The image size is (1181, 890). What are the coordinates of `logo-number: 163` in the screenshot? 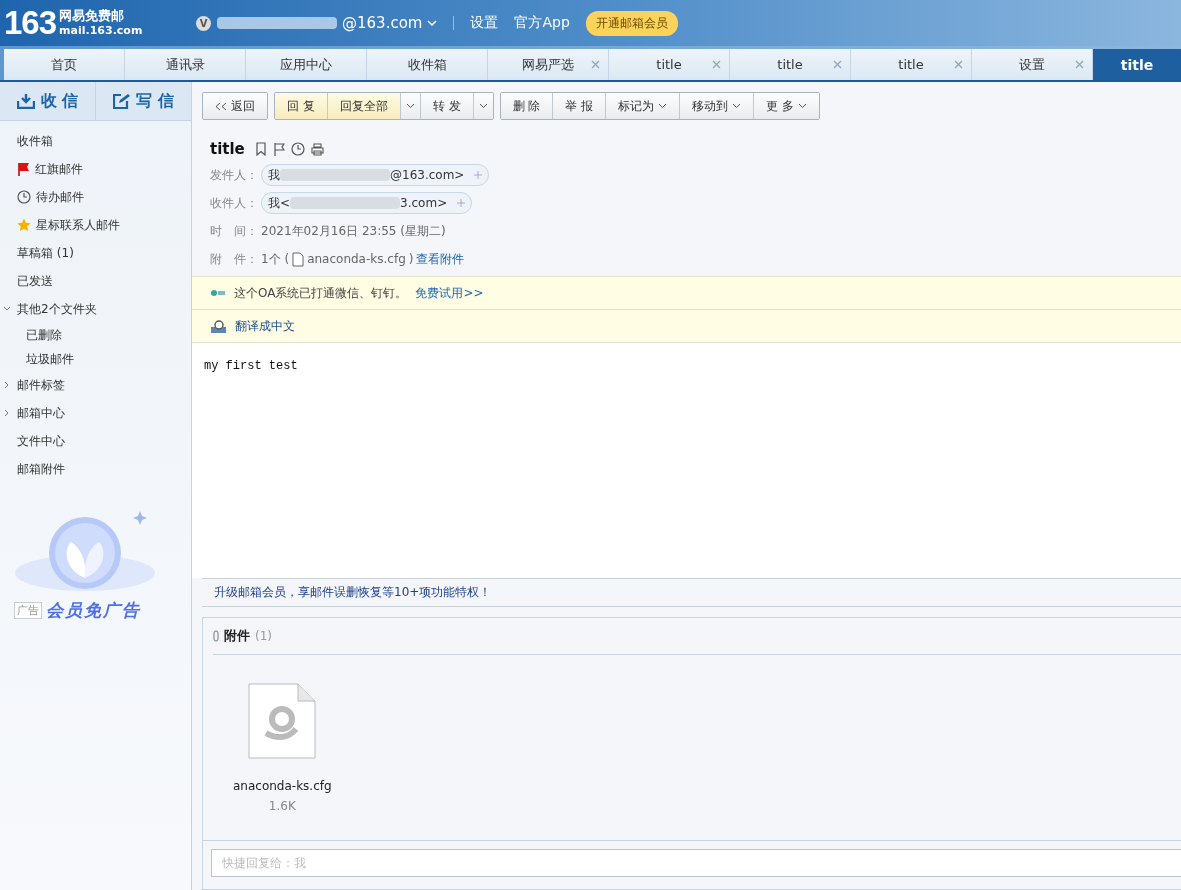 It's located at (30, 23).